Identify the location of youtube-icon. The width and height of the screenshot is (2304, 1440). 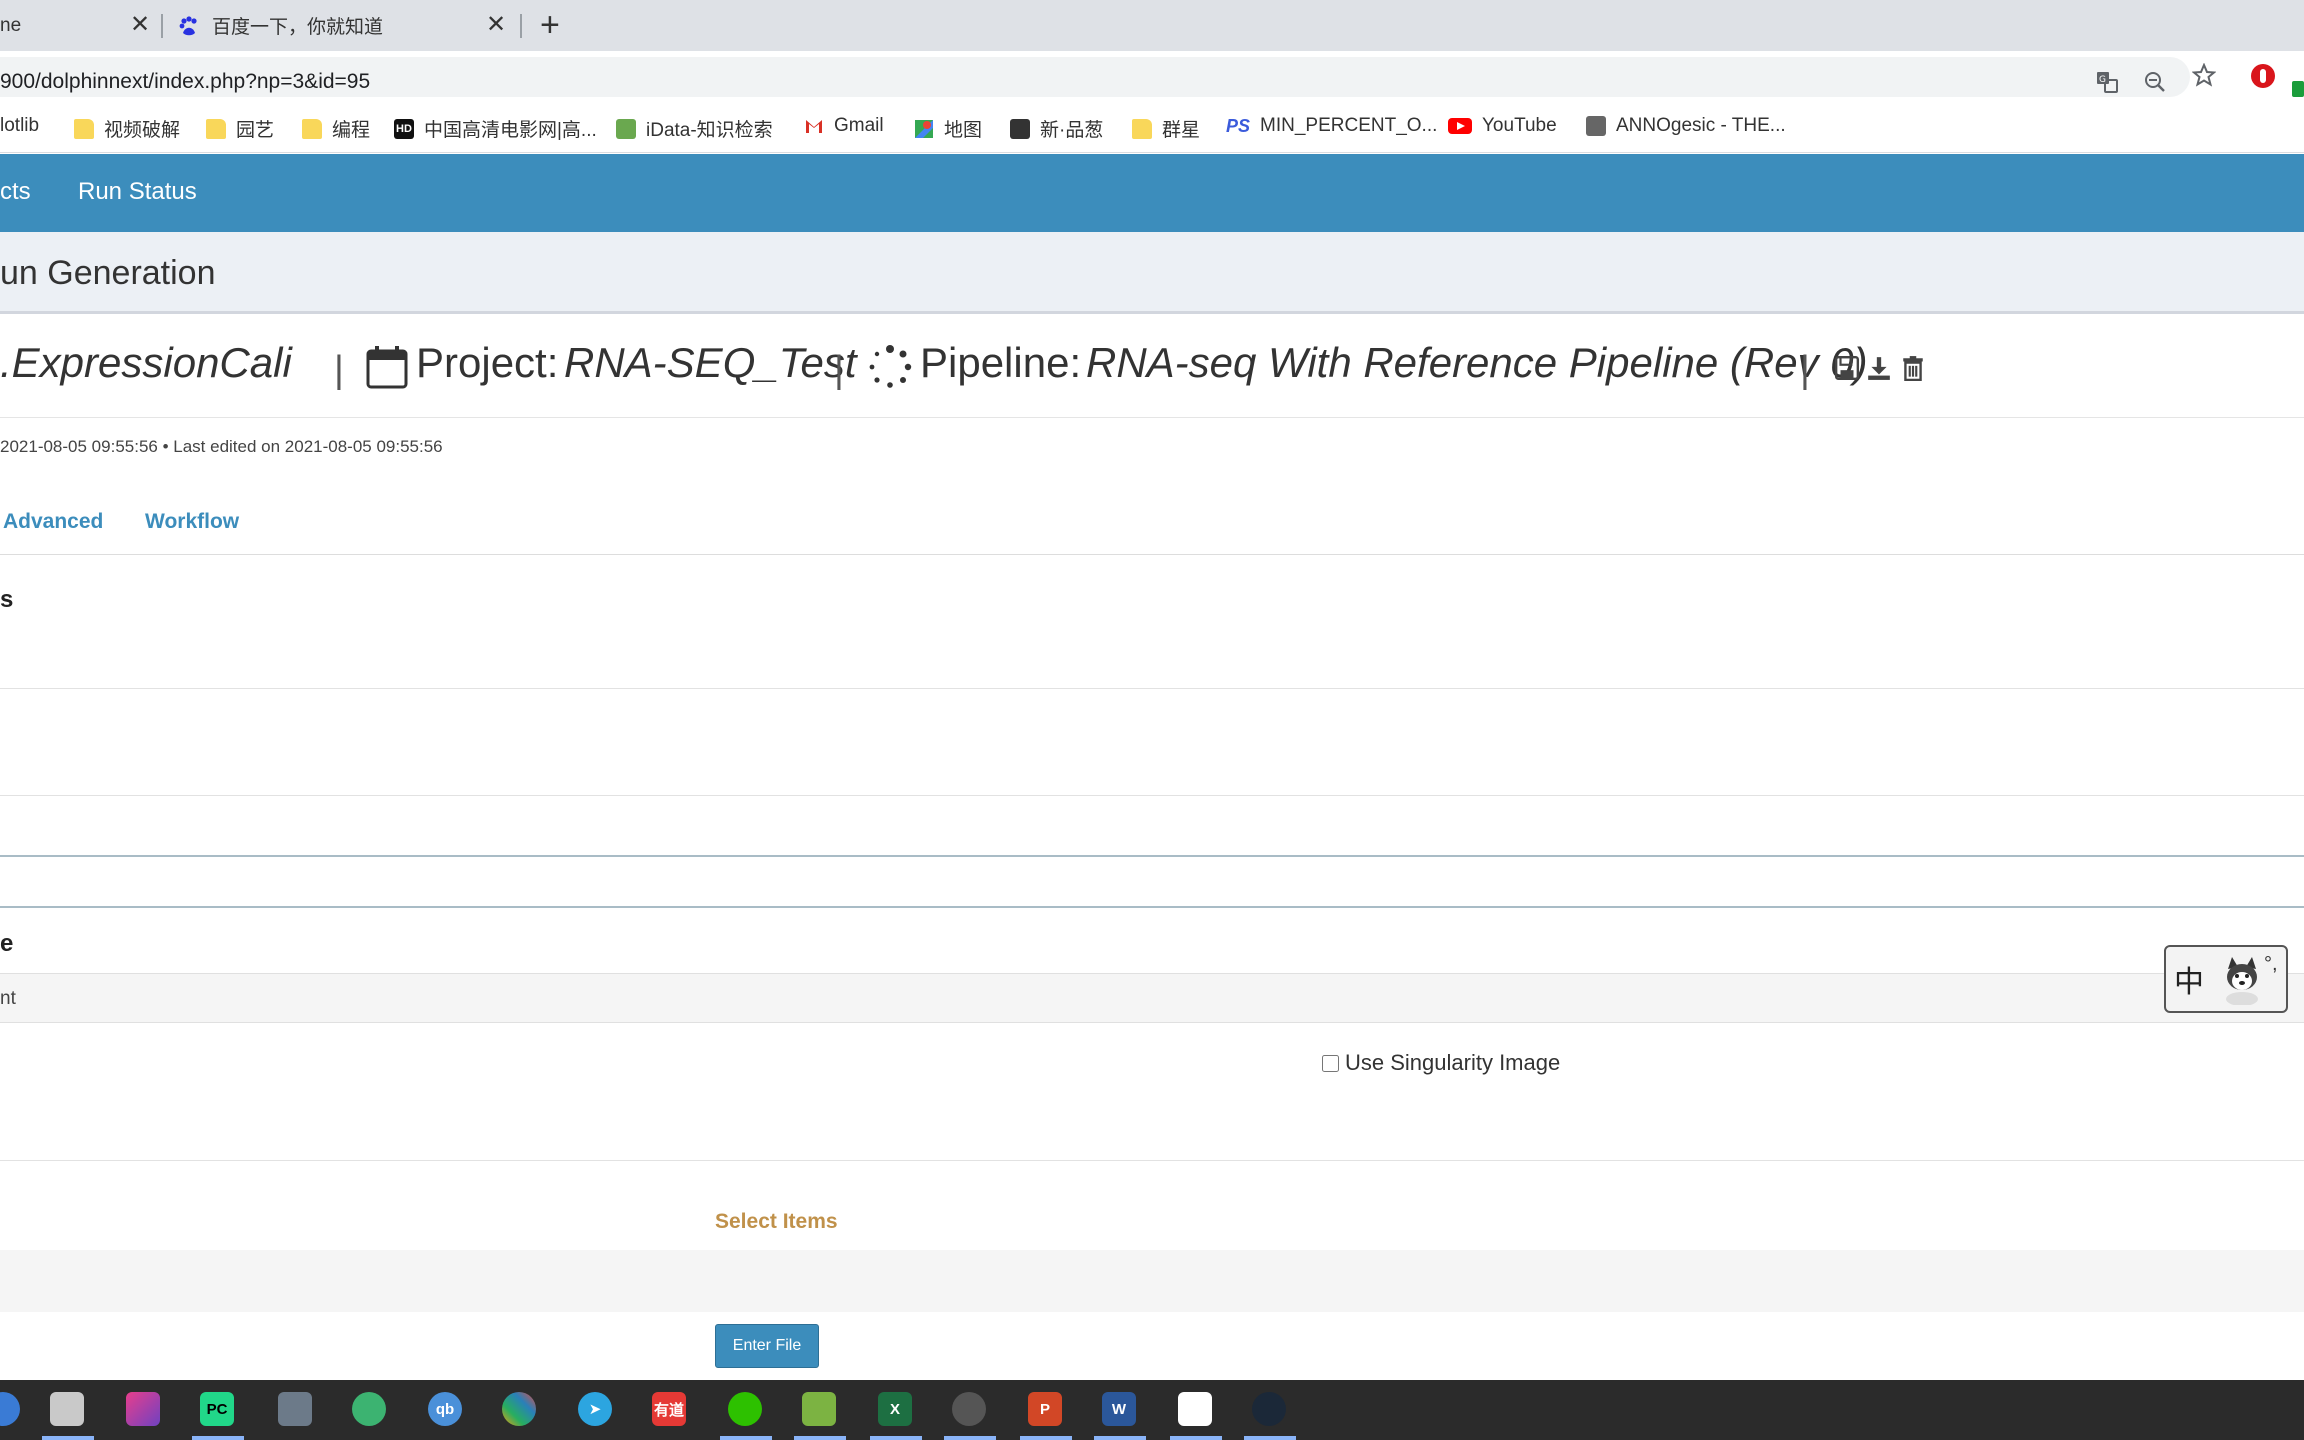
(1460, 126).